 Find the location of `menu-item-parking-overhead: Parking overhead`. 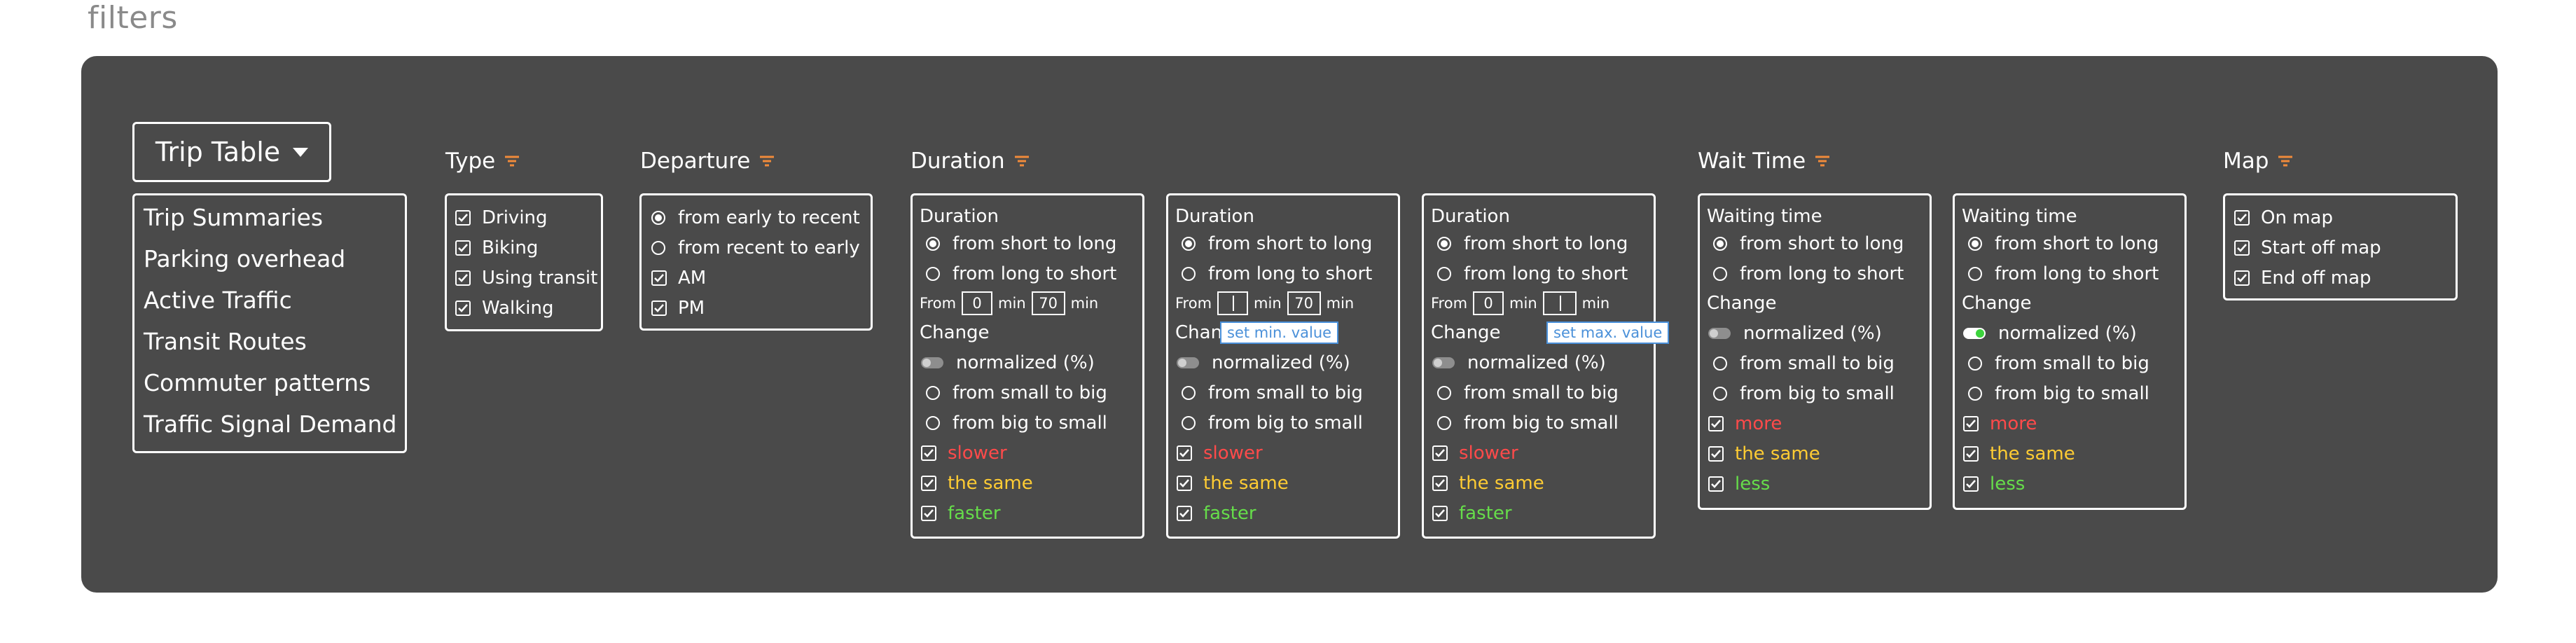

menu-item-parking-overhead: Parking overhead is located at coordinates (245, 258).